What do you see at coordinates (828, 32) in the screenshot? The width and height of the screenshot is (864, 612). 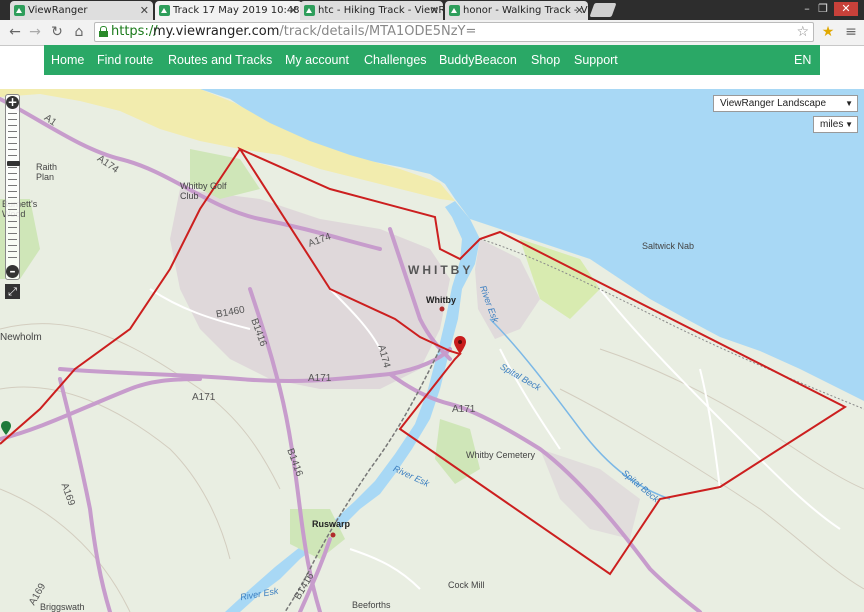 I see `extension-icon: ★` at bounding box center [828, 32].